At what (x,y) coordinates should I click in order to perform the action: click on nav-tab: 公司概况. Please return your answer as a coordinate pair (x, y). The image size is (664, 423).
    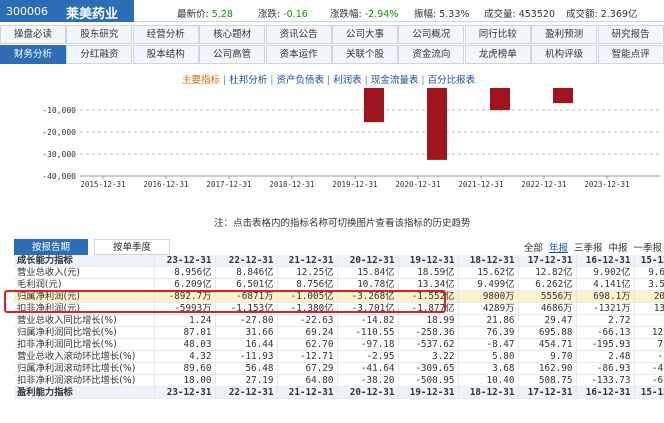
    Looking at the image, I should click on (431, 34).